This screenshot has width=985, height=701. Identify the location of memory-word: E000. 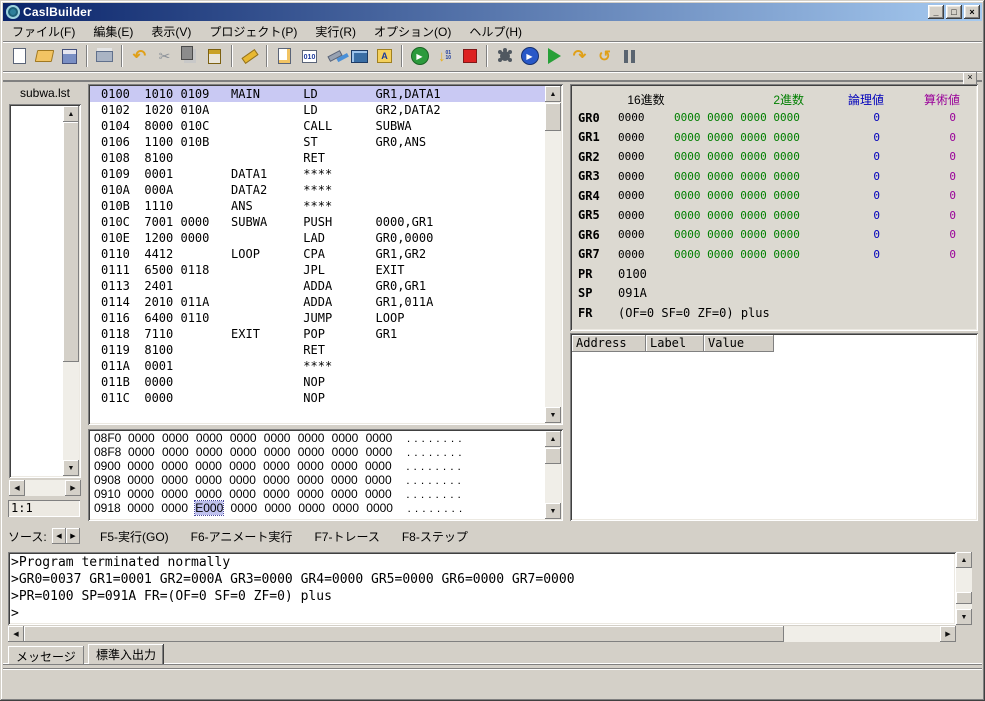
(209, 508).